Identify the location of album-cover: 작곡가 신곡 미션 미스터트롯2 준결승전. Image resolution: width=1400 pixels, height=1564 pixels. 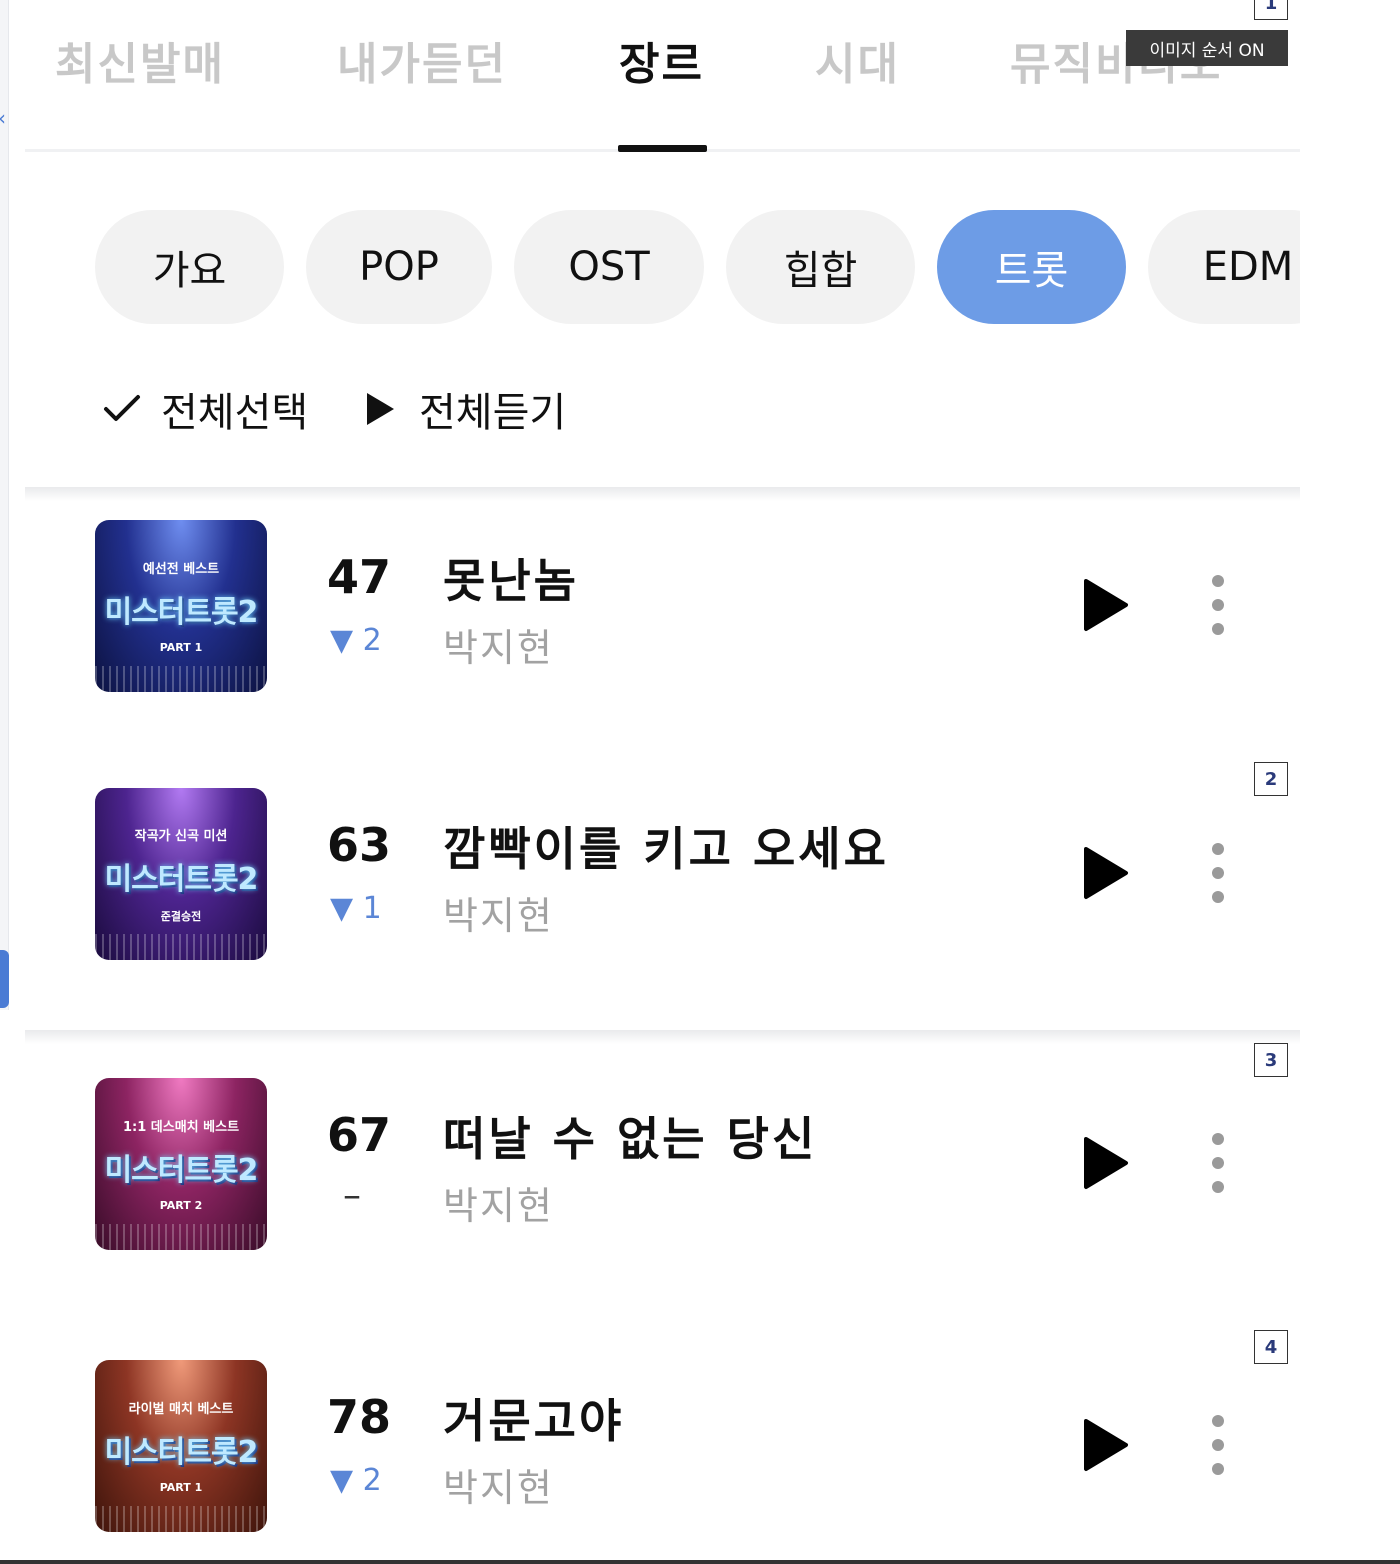
(181, 874).